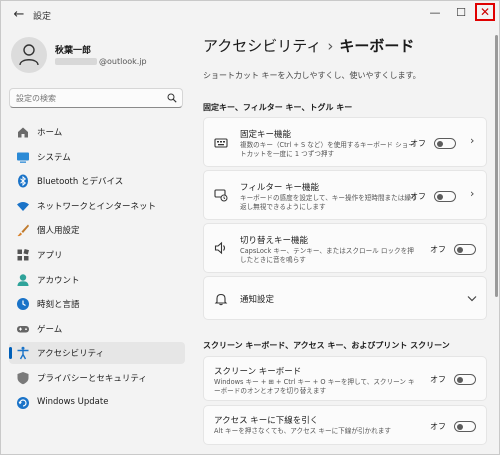  I want to click on search-icon, so click(172, 98).